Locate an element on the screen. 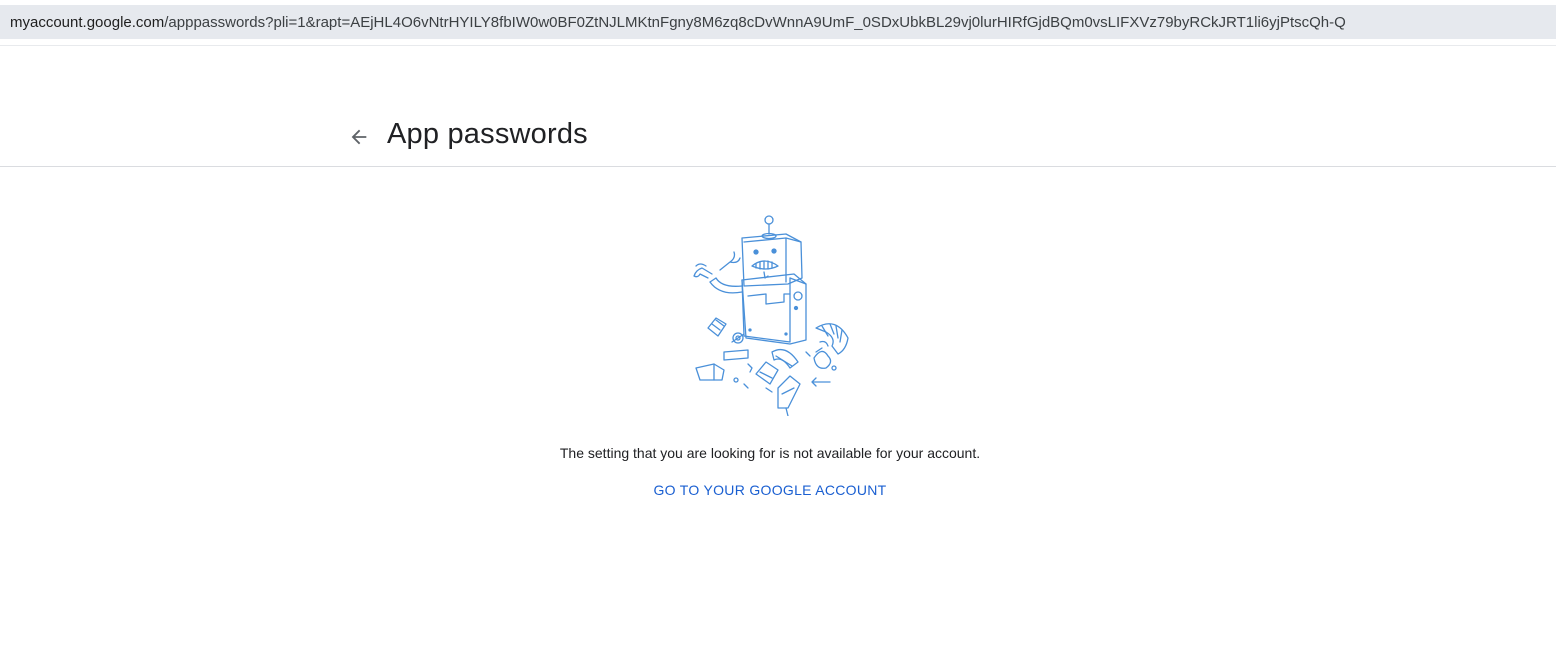 This screenshot has height=671, width=1556. page-title: App passwords is located at coordinates (487, 134).